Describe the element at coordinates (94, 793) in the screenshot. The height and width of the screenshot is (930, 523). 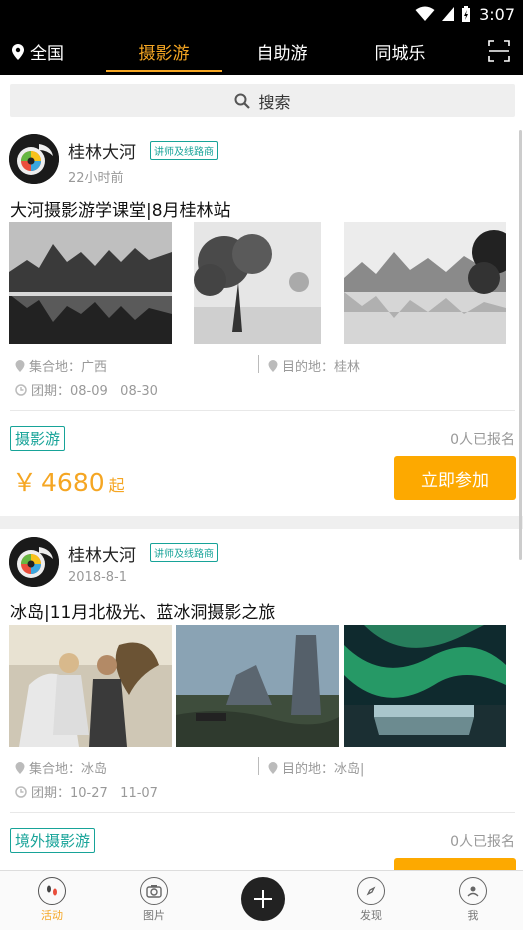
I see `period-text: 团期：10-27 11-07` at that location.